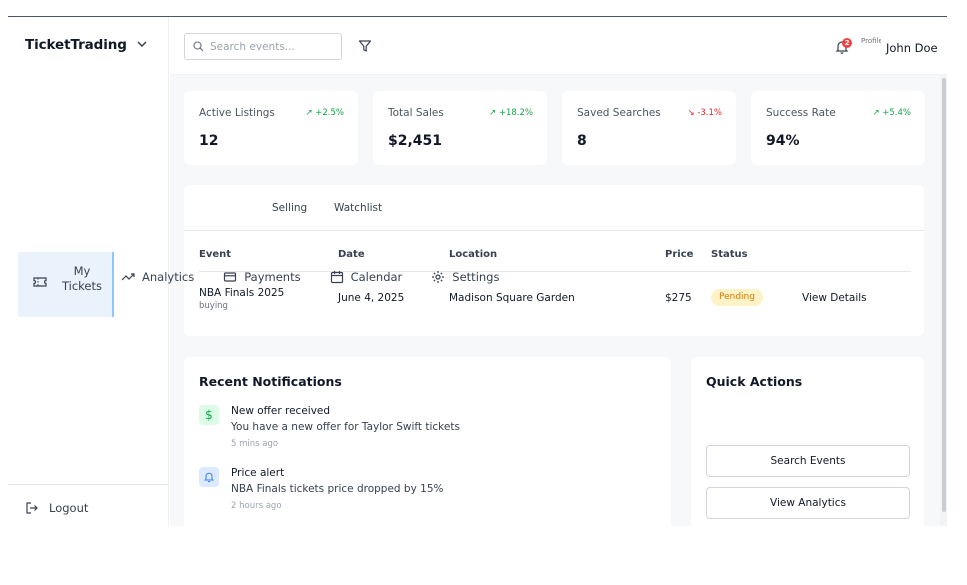 This screenshot has height=585, width=967. Describe the element at coordinates (512, 298) in the screenshot. I see `event-location: Madison Square Garden` at that location.